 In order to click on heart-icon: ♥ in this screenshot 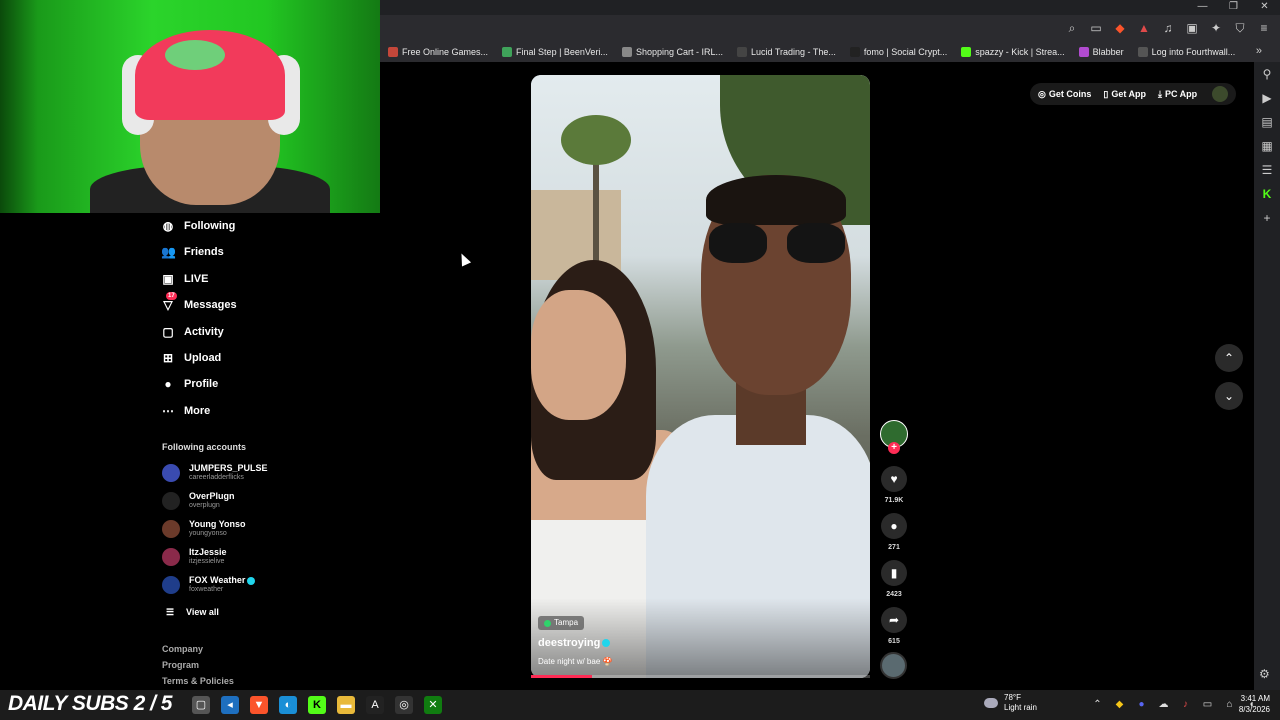, I will do `click(894, 479)`.